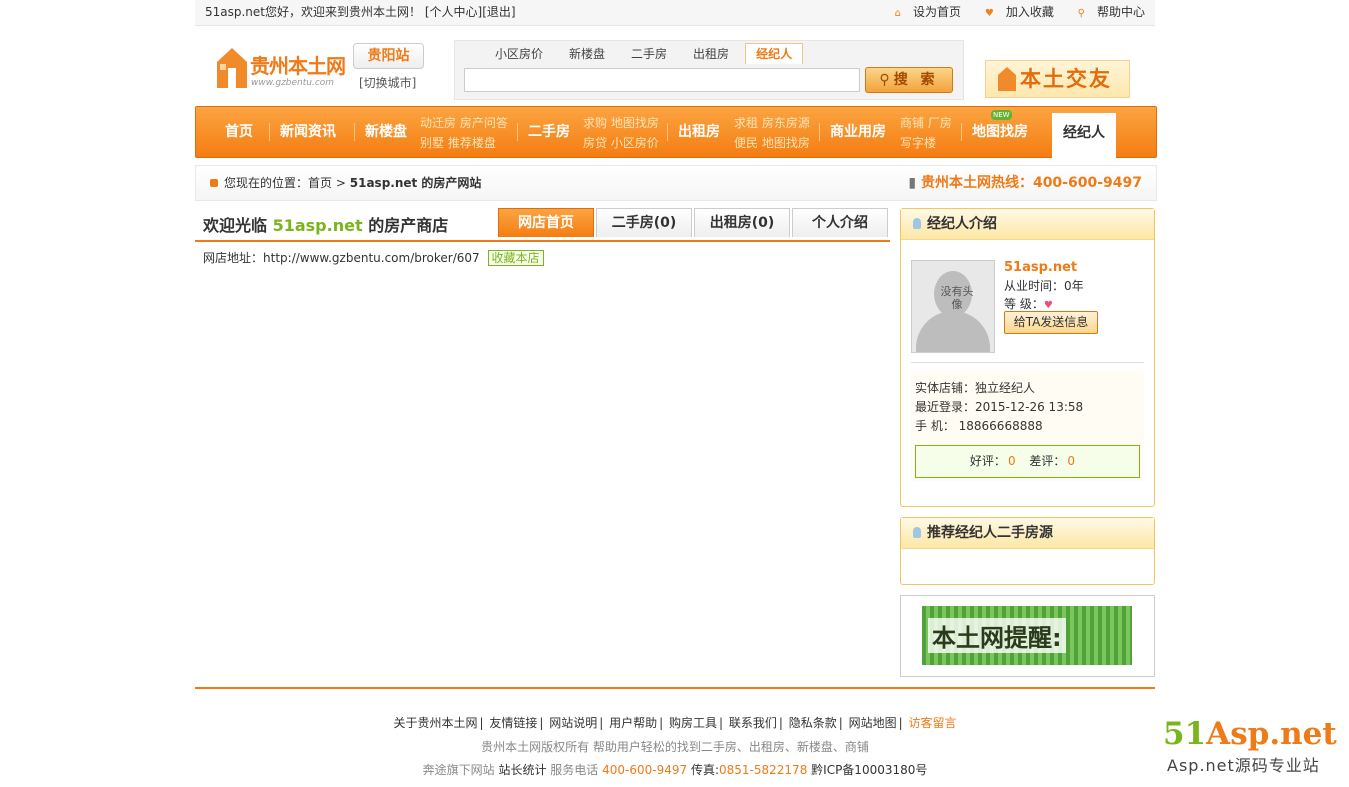 Image resolution: width=1349 pixels, height=787 pixels. I want to click on hotline-text: 贵州本土网热线：400-600-9497, so click(1031, 183).